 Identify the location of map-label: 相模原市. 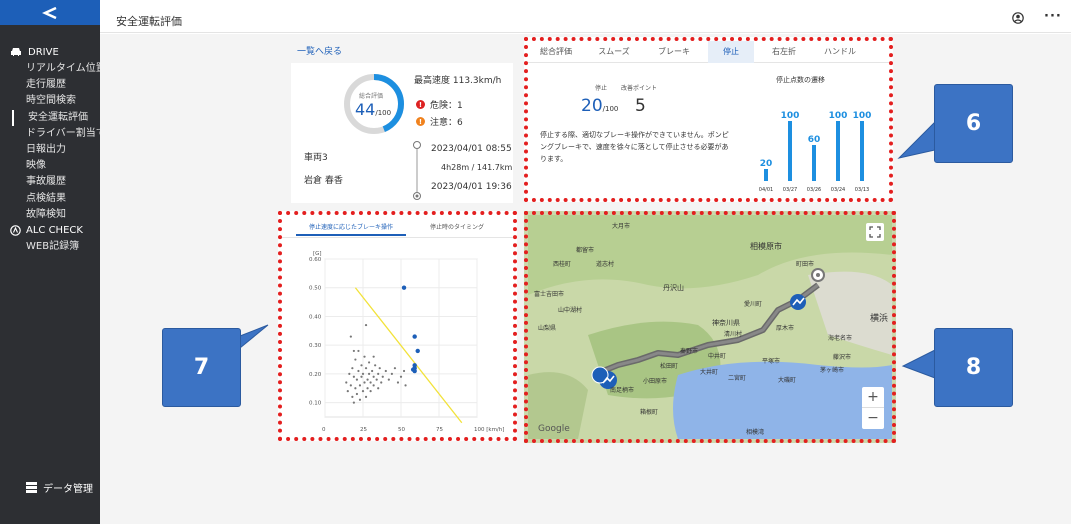
(766, 246).